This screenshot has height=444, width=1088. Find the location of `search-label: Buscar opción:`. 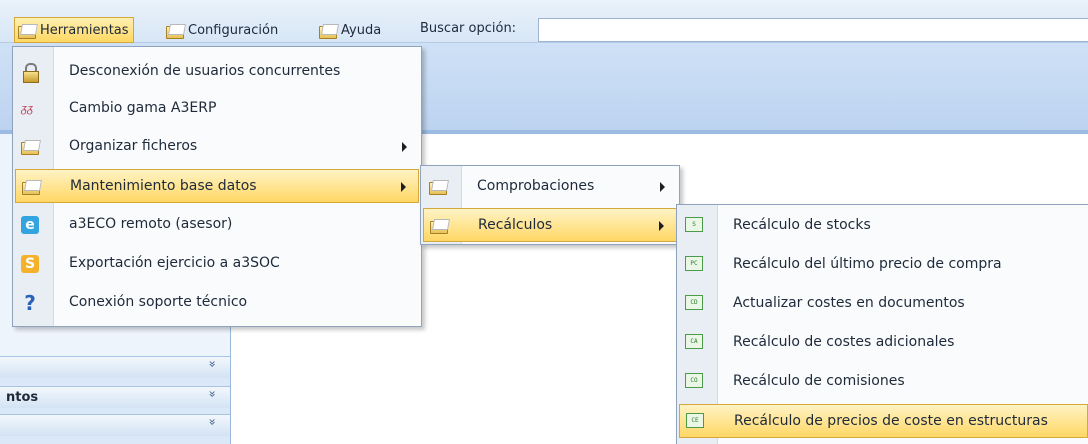

search-label: Buscar opción: is located at coordinates (468, 28).